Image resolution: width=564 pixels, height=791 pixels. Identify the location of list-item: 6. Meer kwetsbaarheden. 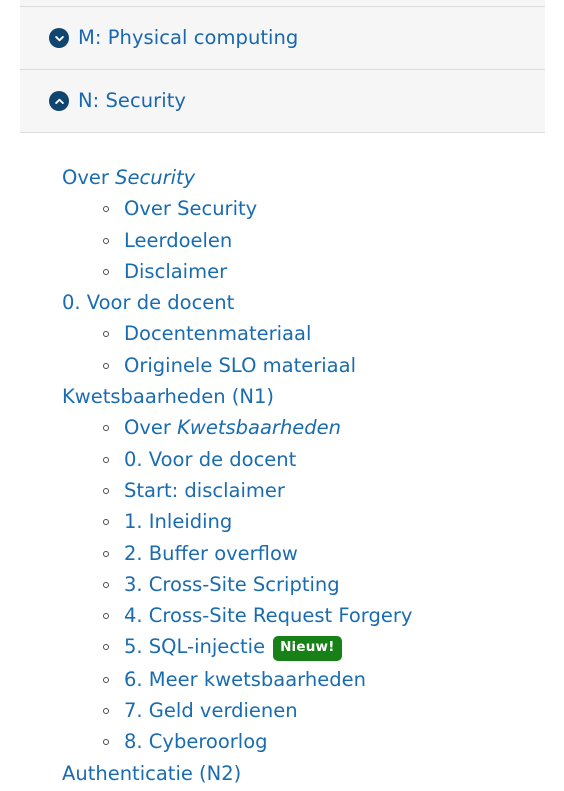
(333, 679).